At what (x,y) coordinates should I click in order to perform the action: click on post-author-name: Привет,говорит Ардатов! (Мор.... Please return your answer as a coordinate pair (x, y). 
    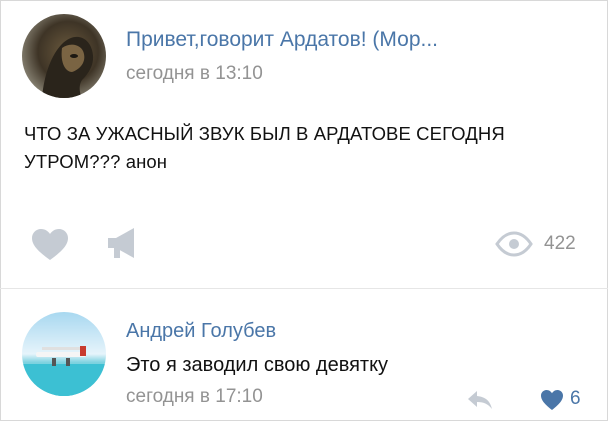
    Looking at the image, I should click on (331, 40).